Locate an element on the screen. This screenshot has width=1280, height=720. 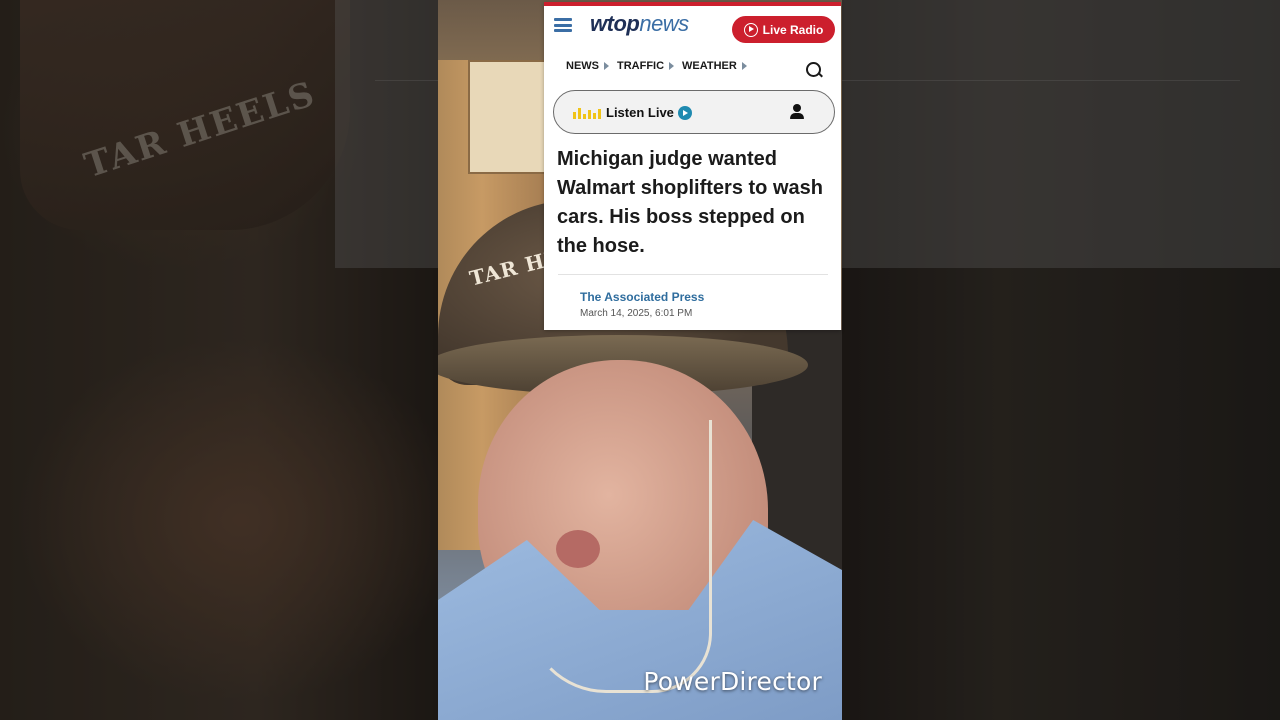
play-circle-icon is located at coordinates (750, 29).